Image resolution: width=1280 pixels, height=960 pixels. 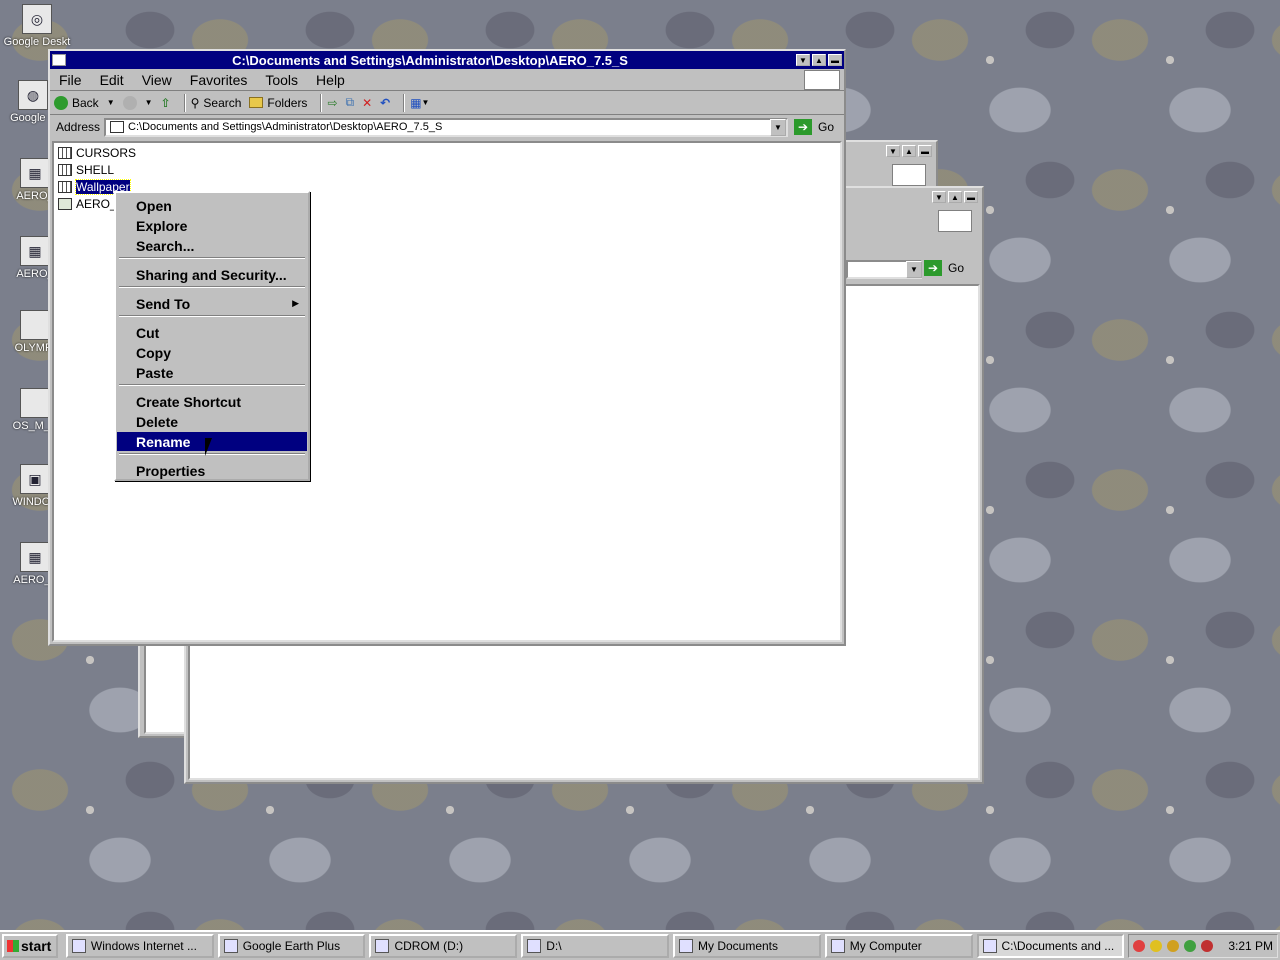 I want to click on delete-x-icon: ✕, so click(x=367, y=102).